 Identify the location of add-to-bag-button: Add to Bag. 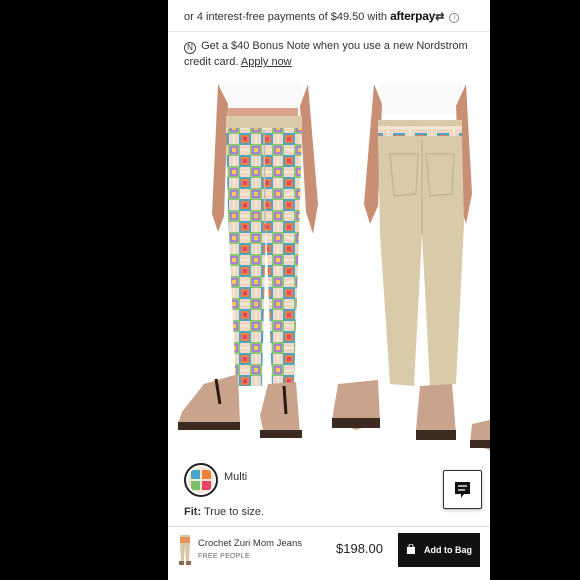
(439, 550).